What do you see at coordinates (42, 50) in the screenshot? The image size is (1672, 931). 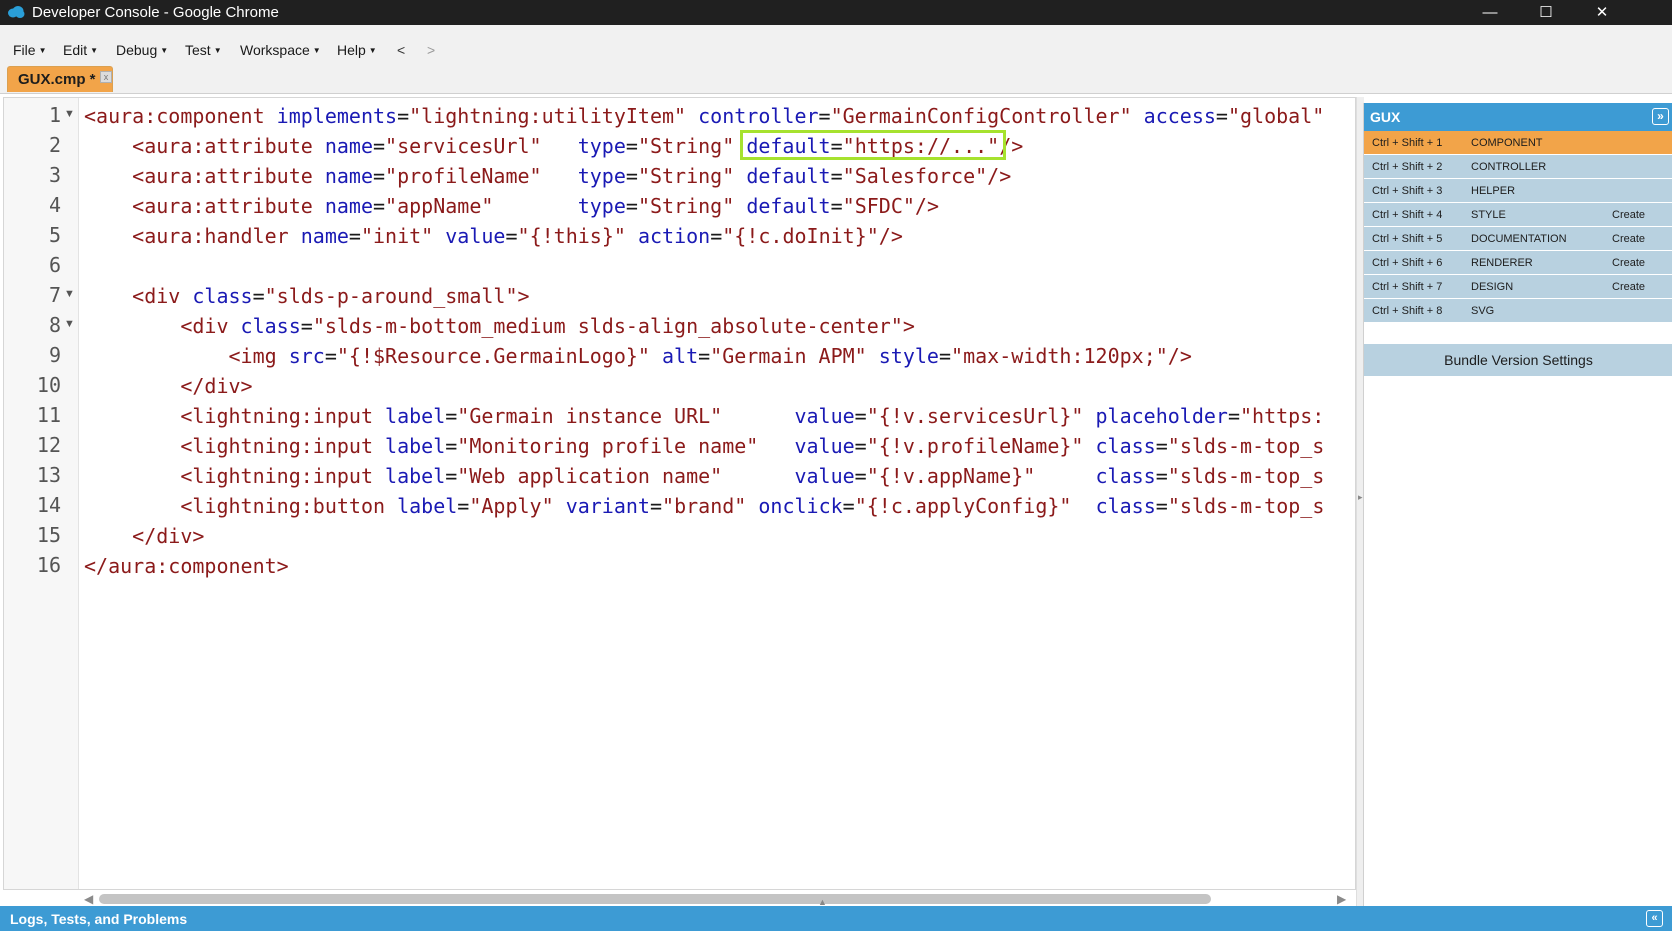 I see `caret-down-icon: ▼` at bounding box center [42, 50].